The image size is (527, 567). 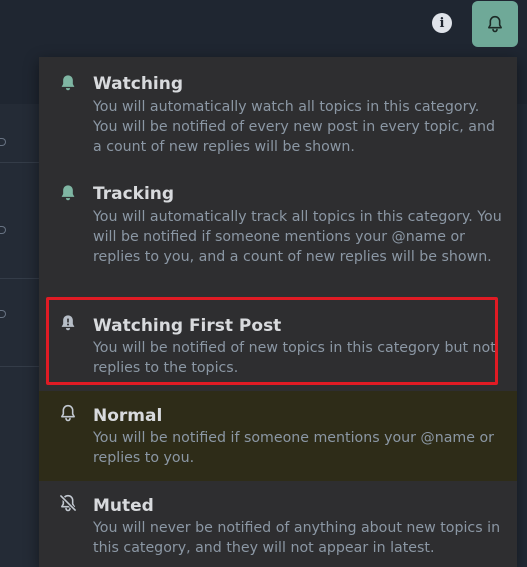 What do you see at coordinates (68, 413) in the screenshot?
I see `bell-outline-icon` at bounding box center [68, 413].